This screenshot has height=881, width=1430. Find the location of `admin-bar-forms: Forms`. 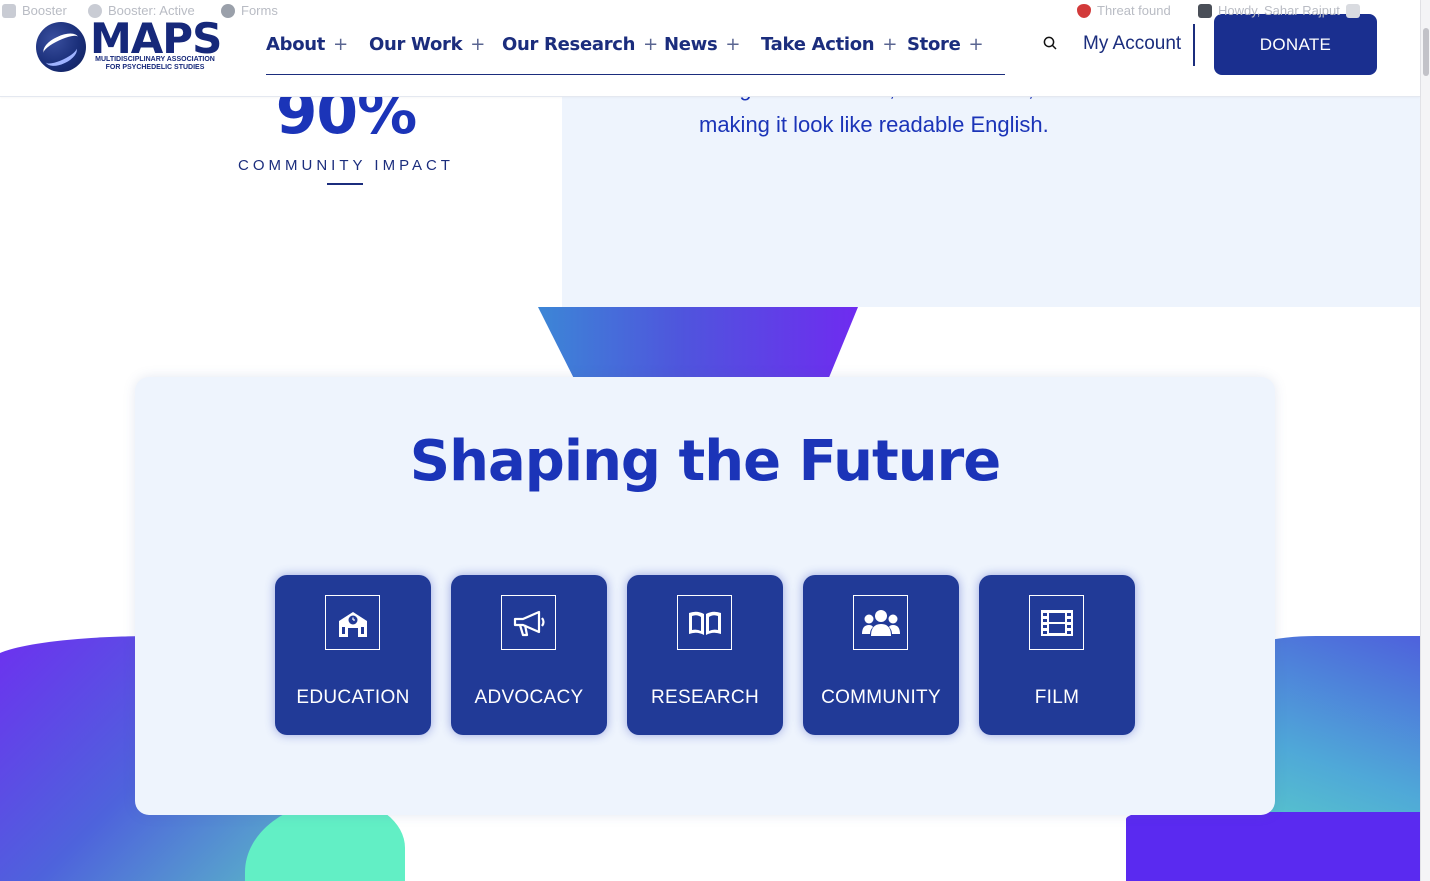

admin-bar-forms: Forms is located at coordinates (249, 10).